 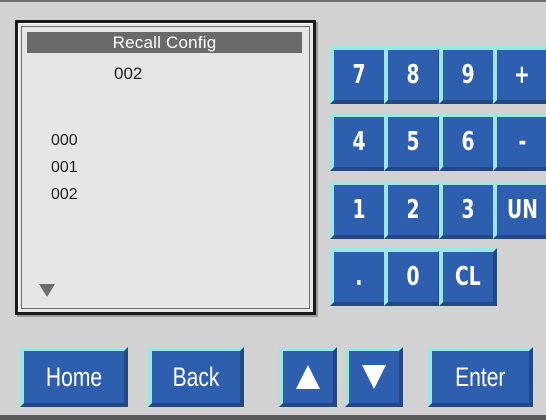 I want to click on key-4-label: 4, so click(x=359, y=142).